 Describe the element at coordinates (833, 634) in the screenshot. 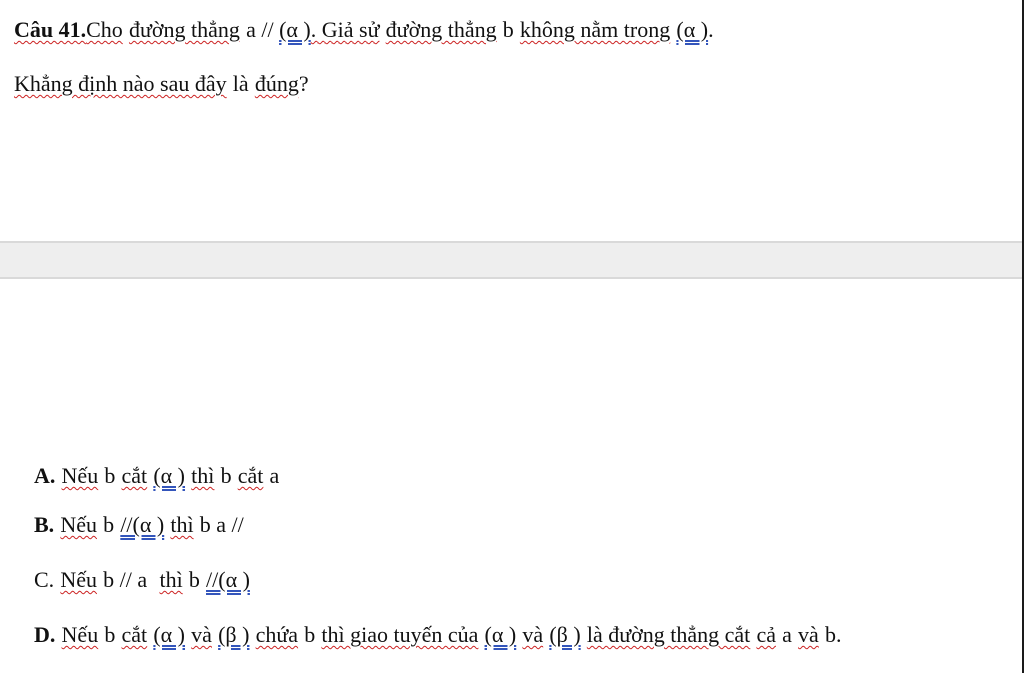

I see `option-text: b.` at that location.